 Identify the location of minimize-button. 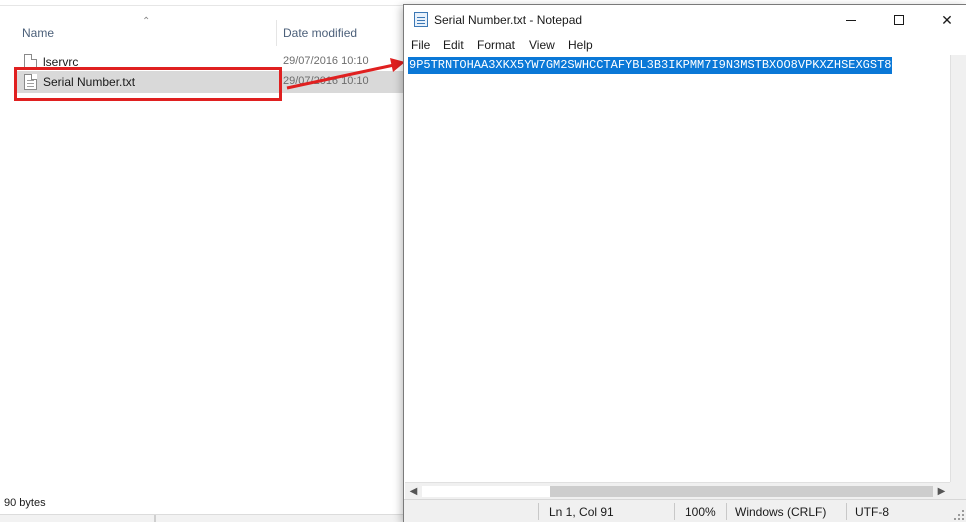
(851, 20).